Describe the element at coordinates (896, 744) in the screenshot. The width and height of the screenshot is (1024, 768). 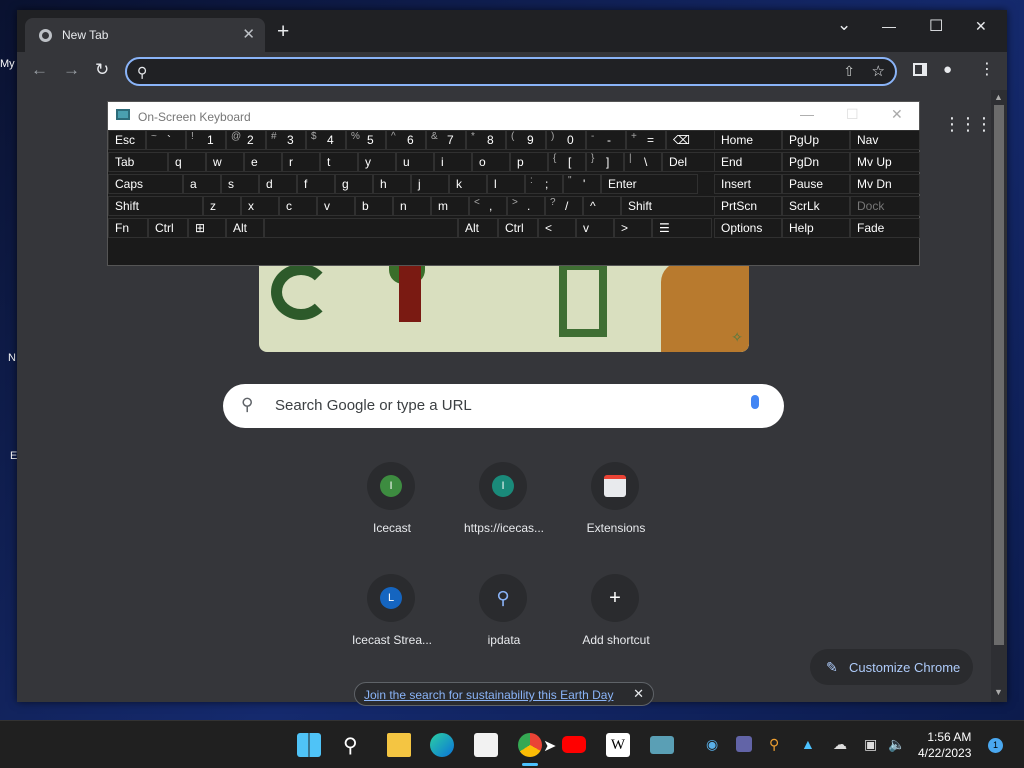
I see `volume-icon: 🔈` at that location.